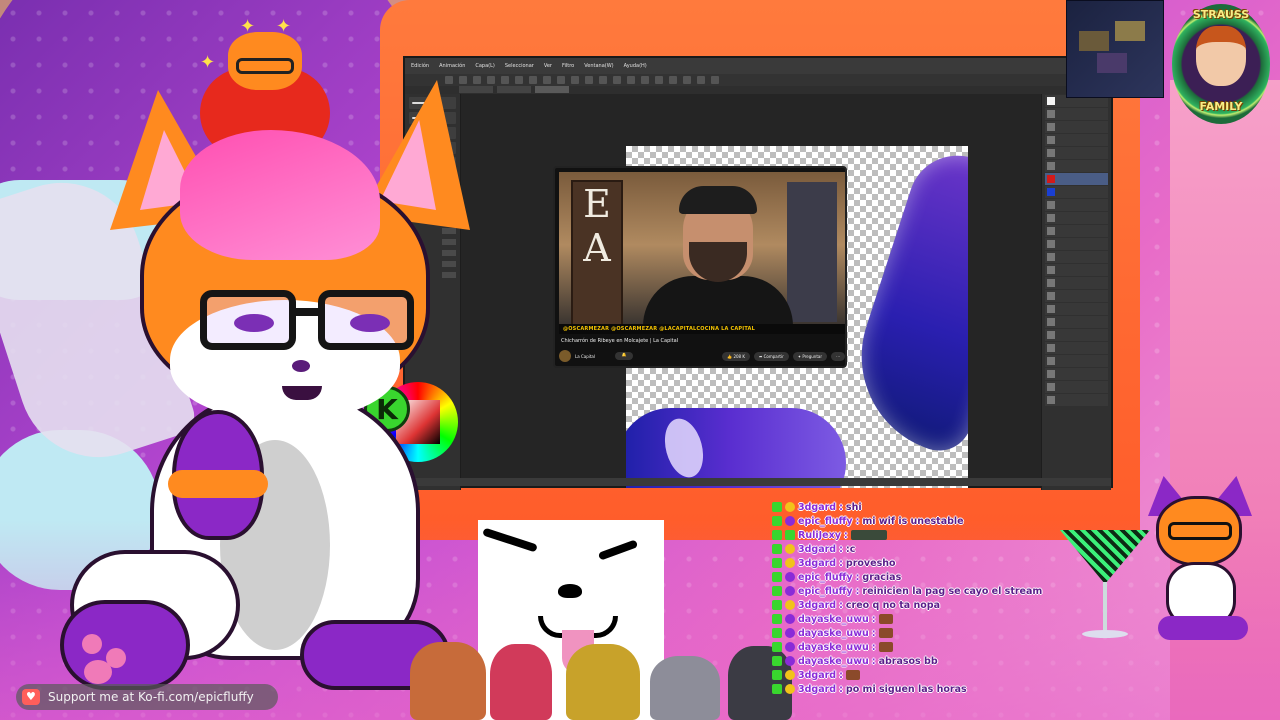 This screenshot has width=1280, height=720. What do you see at coordinates (280, 195) in the screenshot?
I see `fox-hair` at bounding box center [280, 195].